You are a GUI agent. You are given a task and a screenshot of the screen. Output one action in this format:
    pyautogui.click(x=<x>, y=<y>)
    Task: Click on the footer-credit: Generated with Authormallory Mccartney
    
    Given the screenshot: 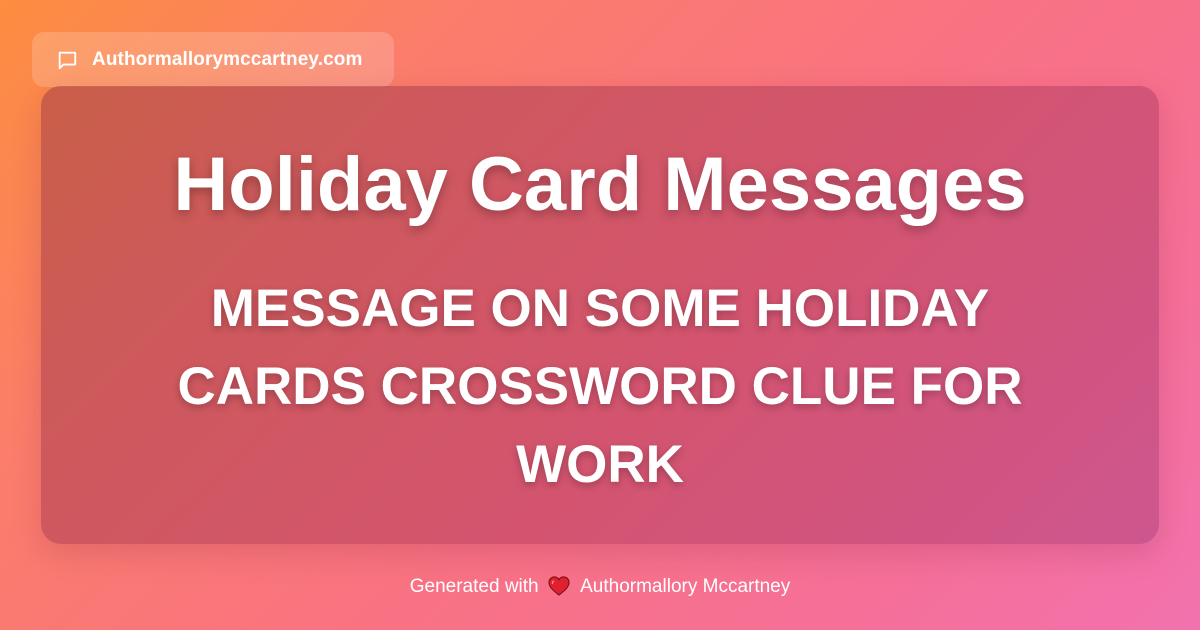 What is the action you would take?
    pyautogui.click(x=600, y=589)
    